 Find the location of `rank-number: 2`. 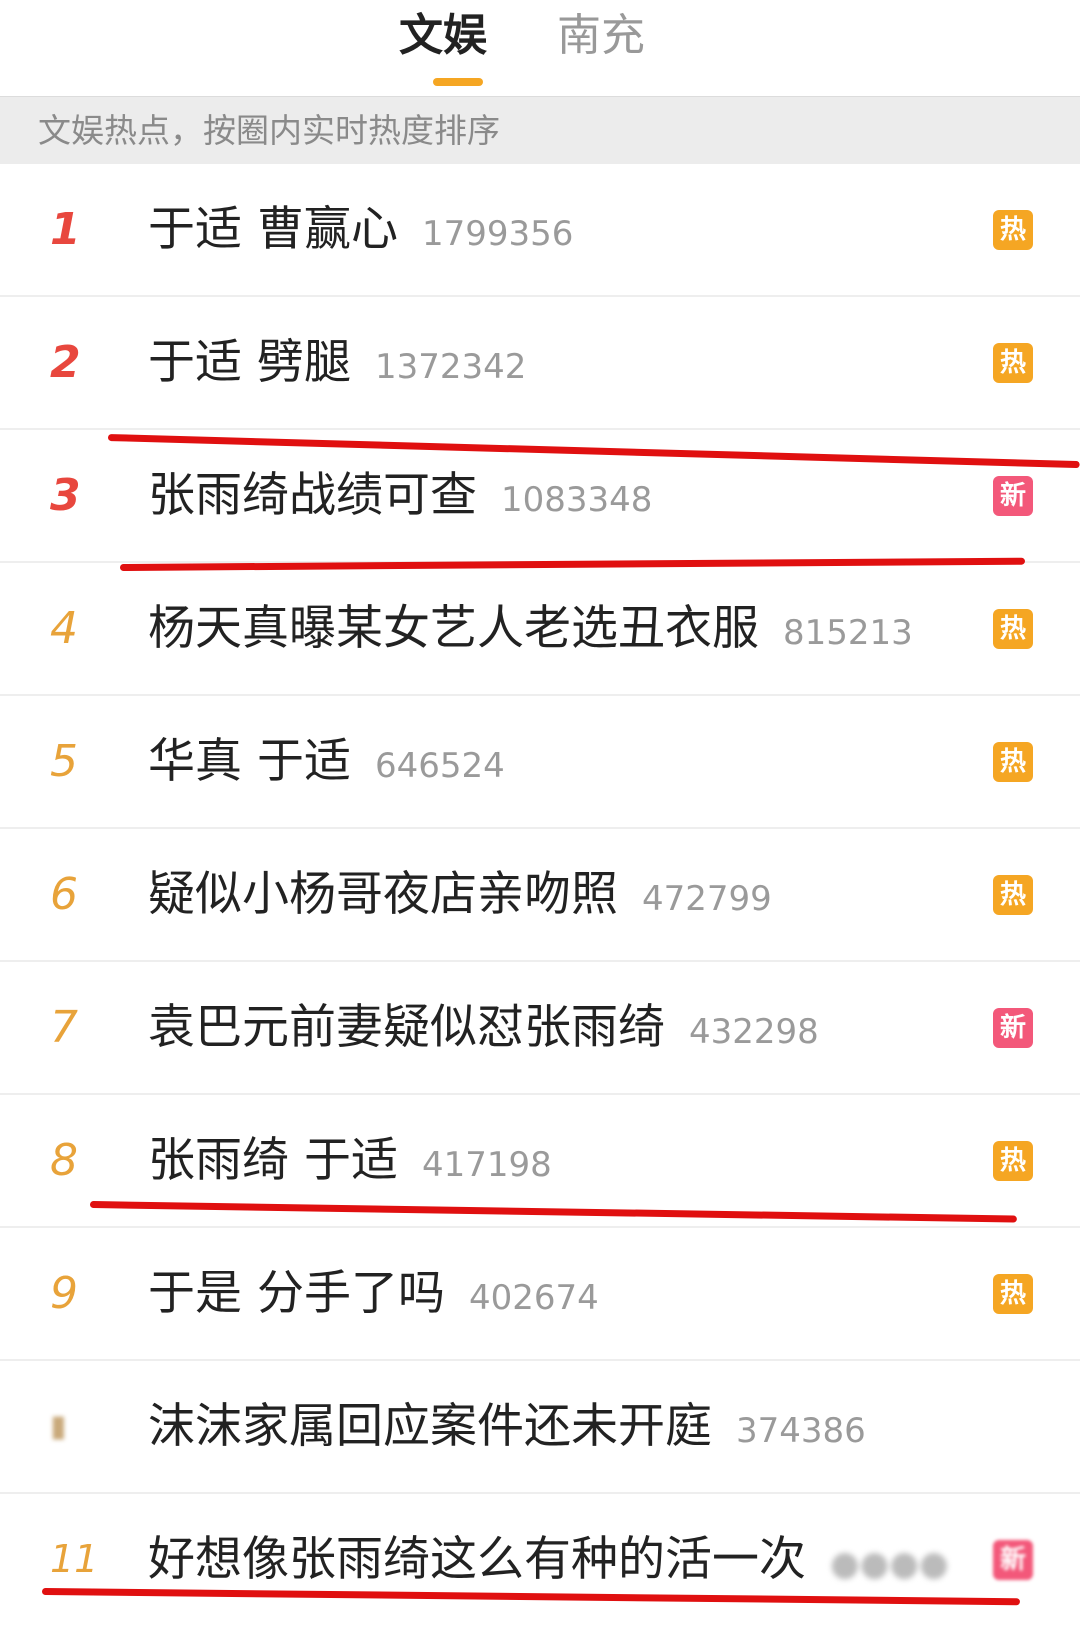

rank-number: 2 is located at coordinates (65, 362).